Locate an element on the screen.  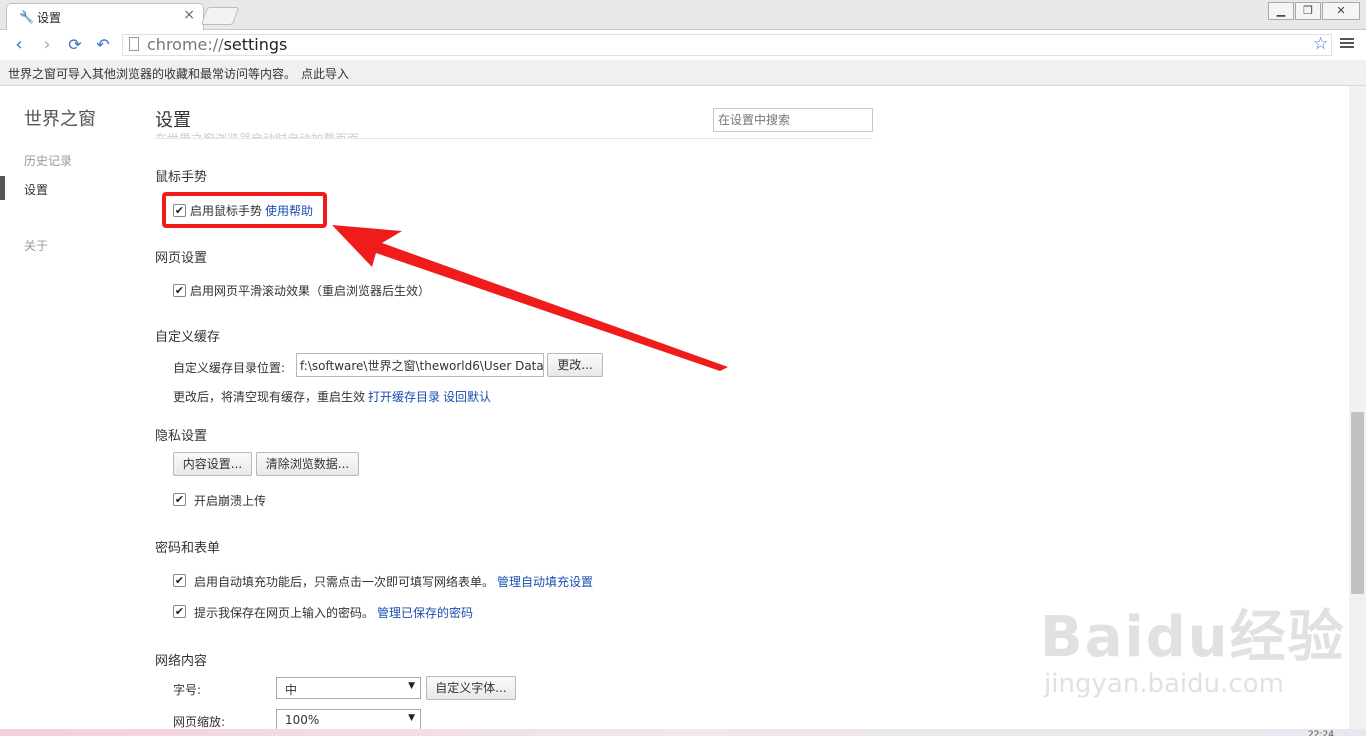
save-password-checkbox: ✔ is located at coordinates (179, 611).